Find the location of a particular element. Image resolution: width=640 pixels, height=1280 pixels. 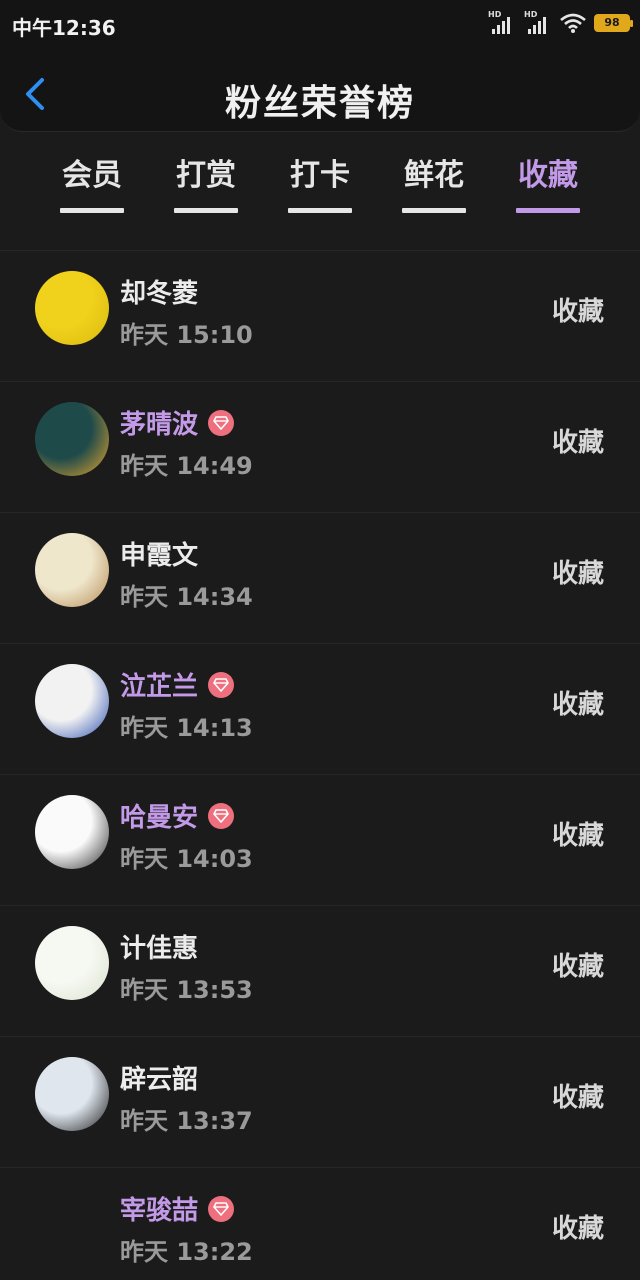

name-line: 哈曼安 is located at coordinates (177, 815).